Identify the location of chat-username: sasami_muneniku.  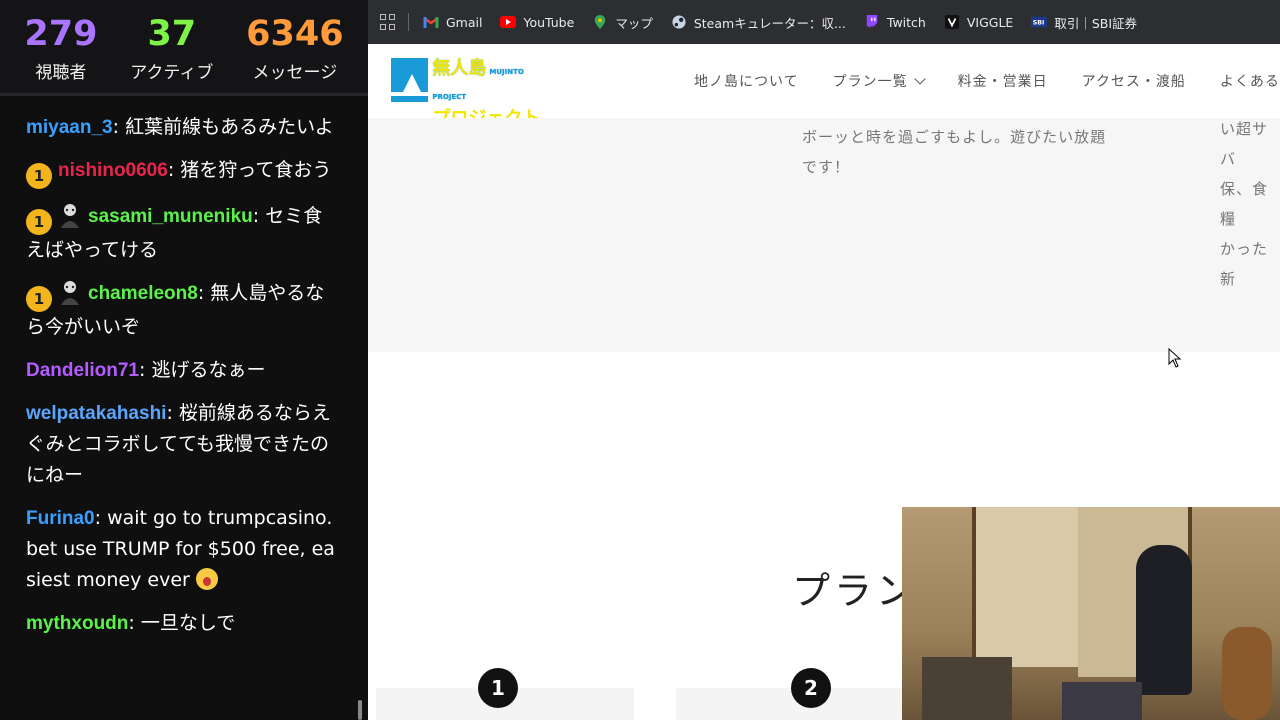
(170, 216).